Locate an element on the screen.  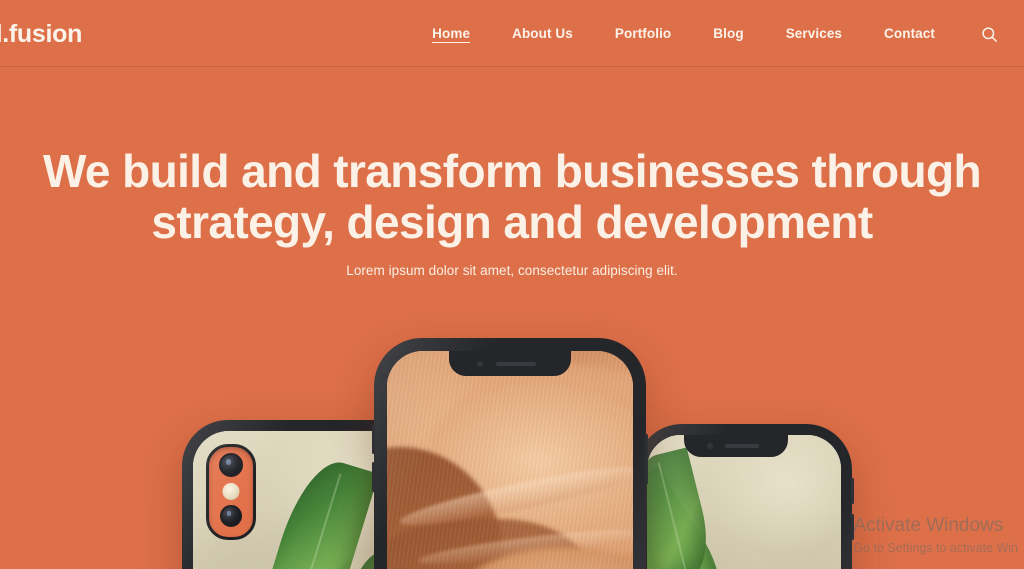
phone-right-screen is located at coordinates (744, 502).